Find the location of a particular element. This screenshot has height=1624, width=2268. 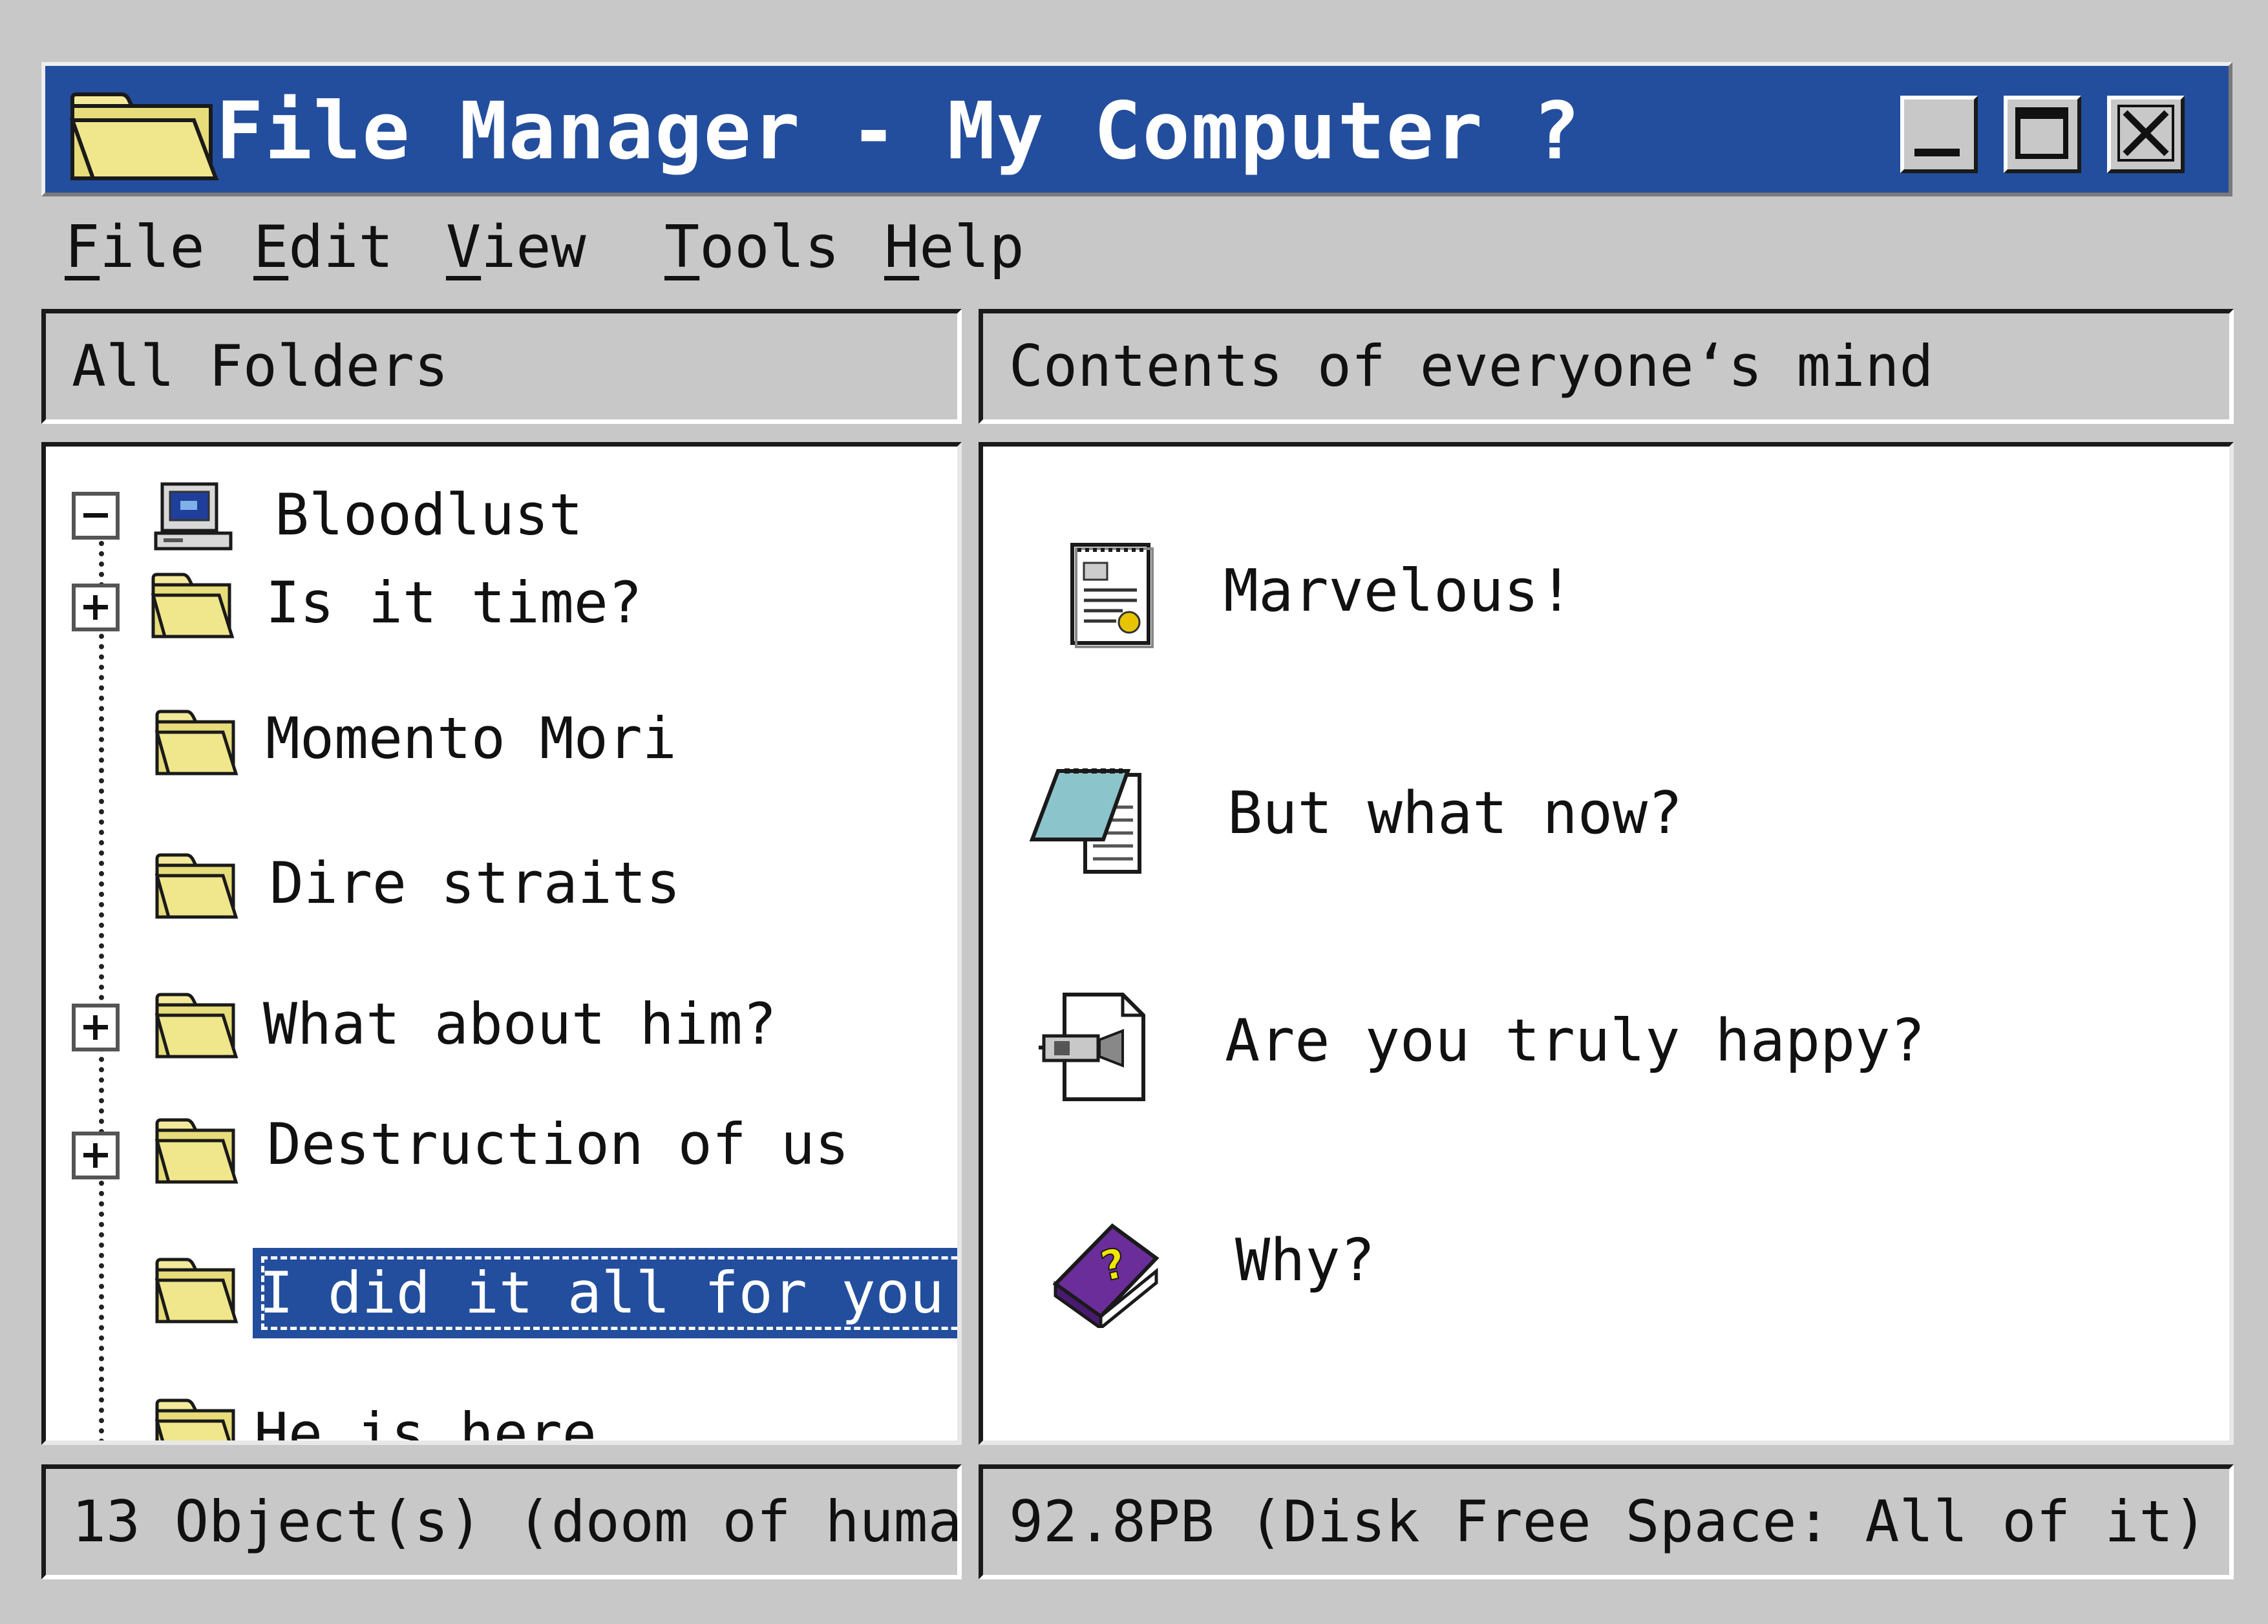

collapse-toggle is located at coordinates (96, 516).